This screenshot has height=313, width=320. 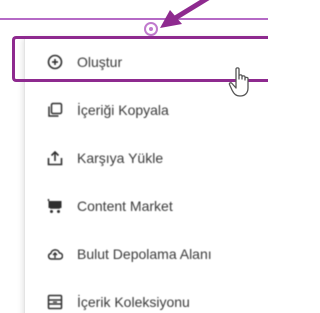 What do you see at coordinates (55, 206) in the screenshot?
I see `cart-icon` at bounding box center [55, 206].